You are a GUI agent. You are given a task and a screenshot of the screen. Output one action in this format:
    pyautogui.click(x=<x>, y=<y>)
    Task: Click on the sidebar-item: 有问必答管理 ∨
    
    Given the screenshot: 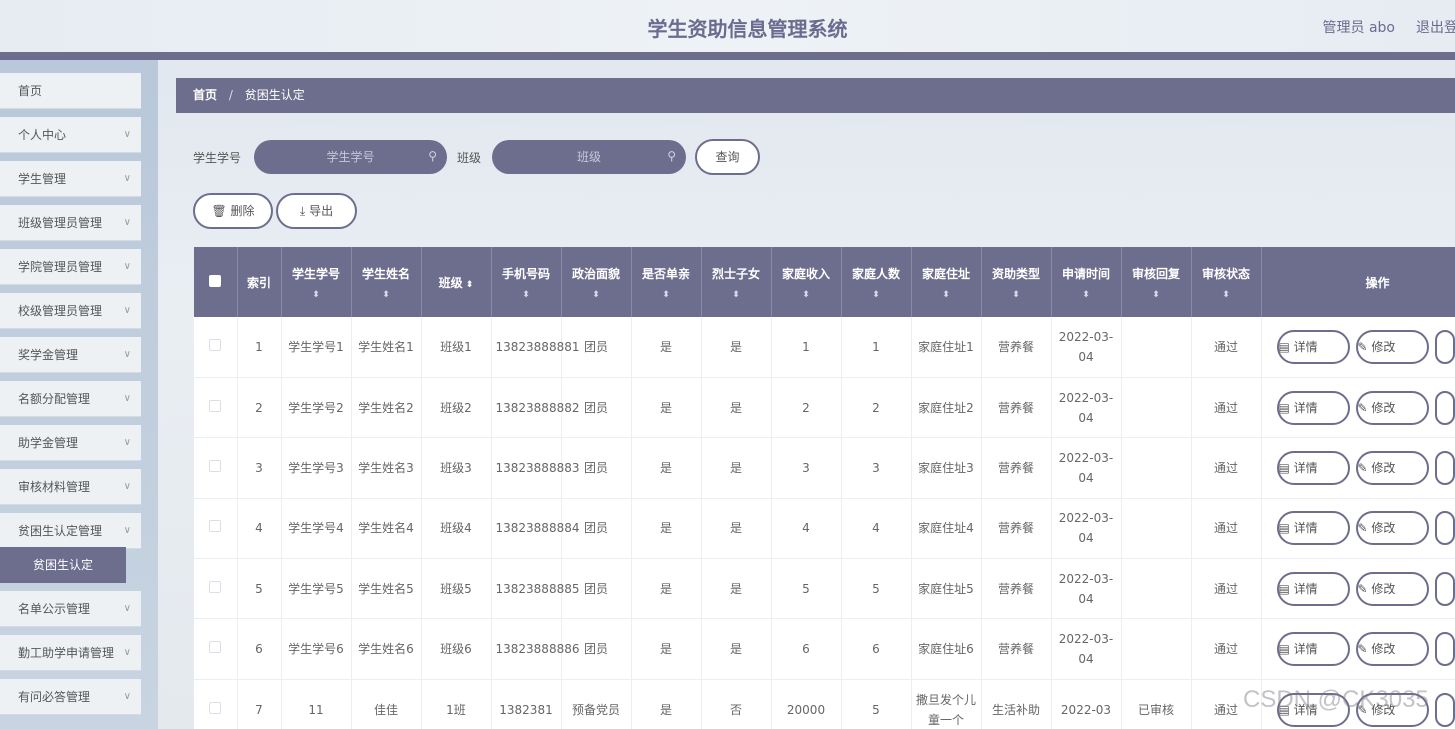 What is the action you would take?
    pyautogui.click(x=70, y=697)
    